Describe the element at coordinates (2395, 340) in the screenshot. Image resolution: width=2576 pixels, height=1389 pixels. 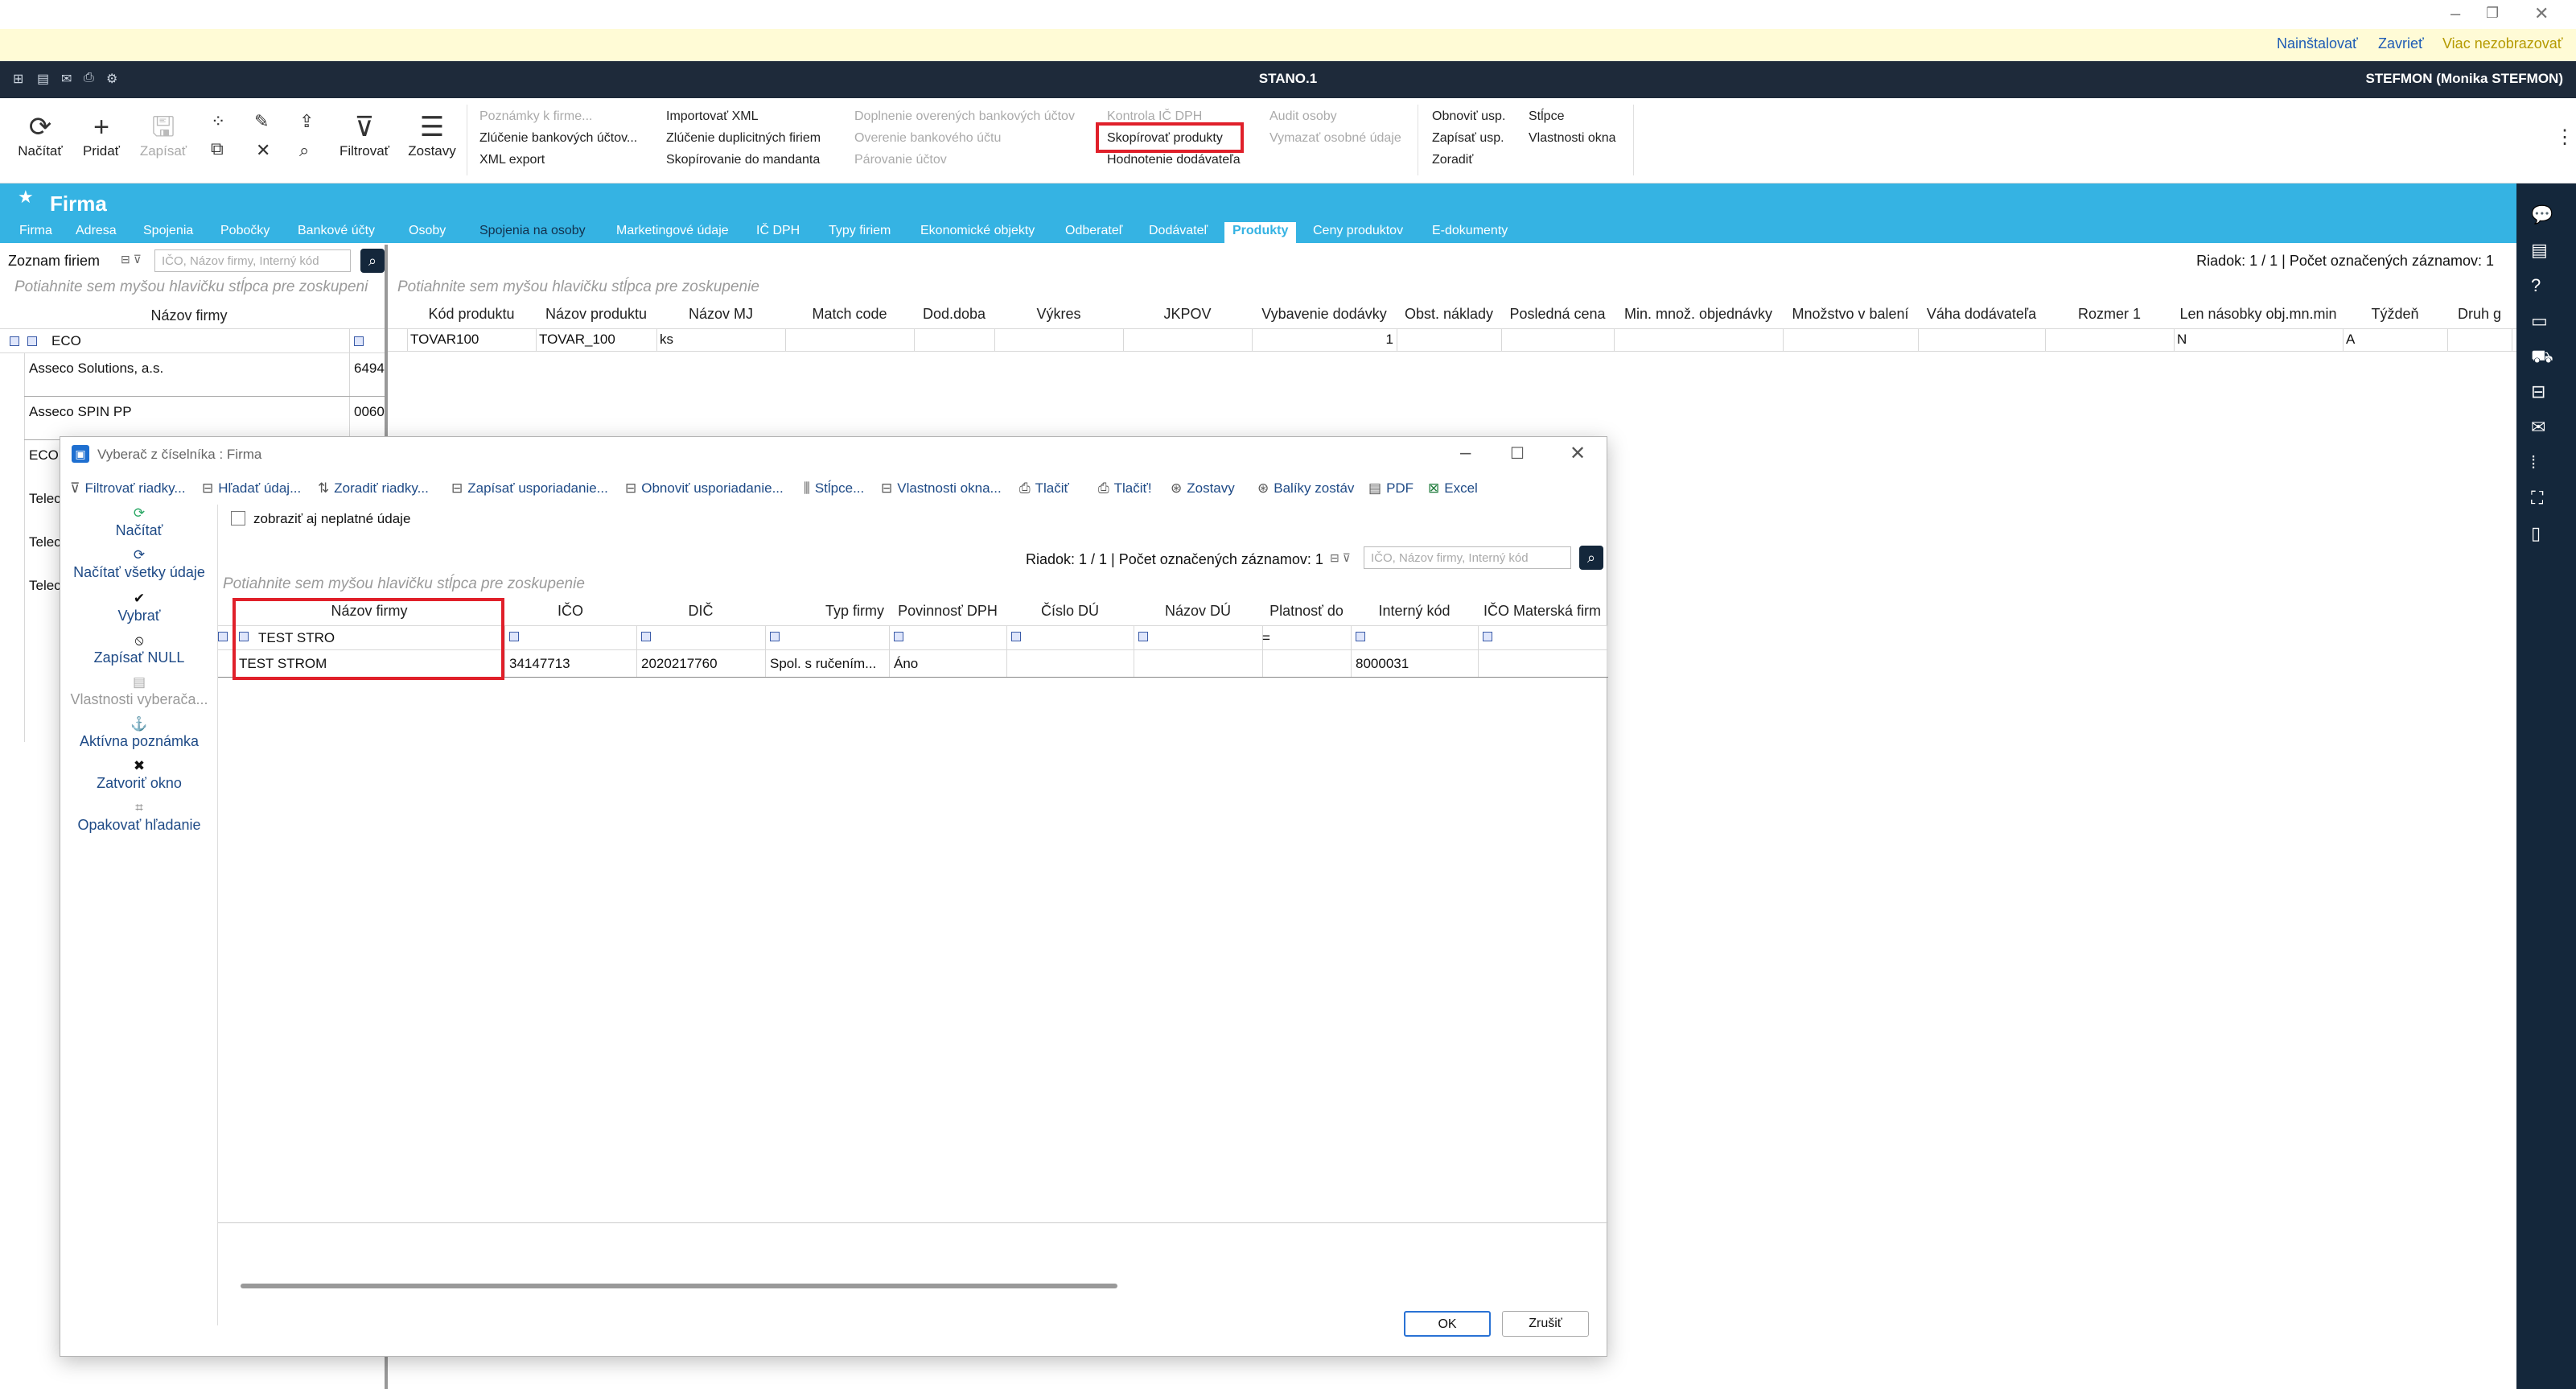
I see `product-cell: A` at that location.